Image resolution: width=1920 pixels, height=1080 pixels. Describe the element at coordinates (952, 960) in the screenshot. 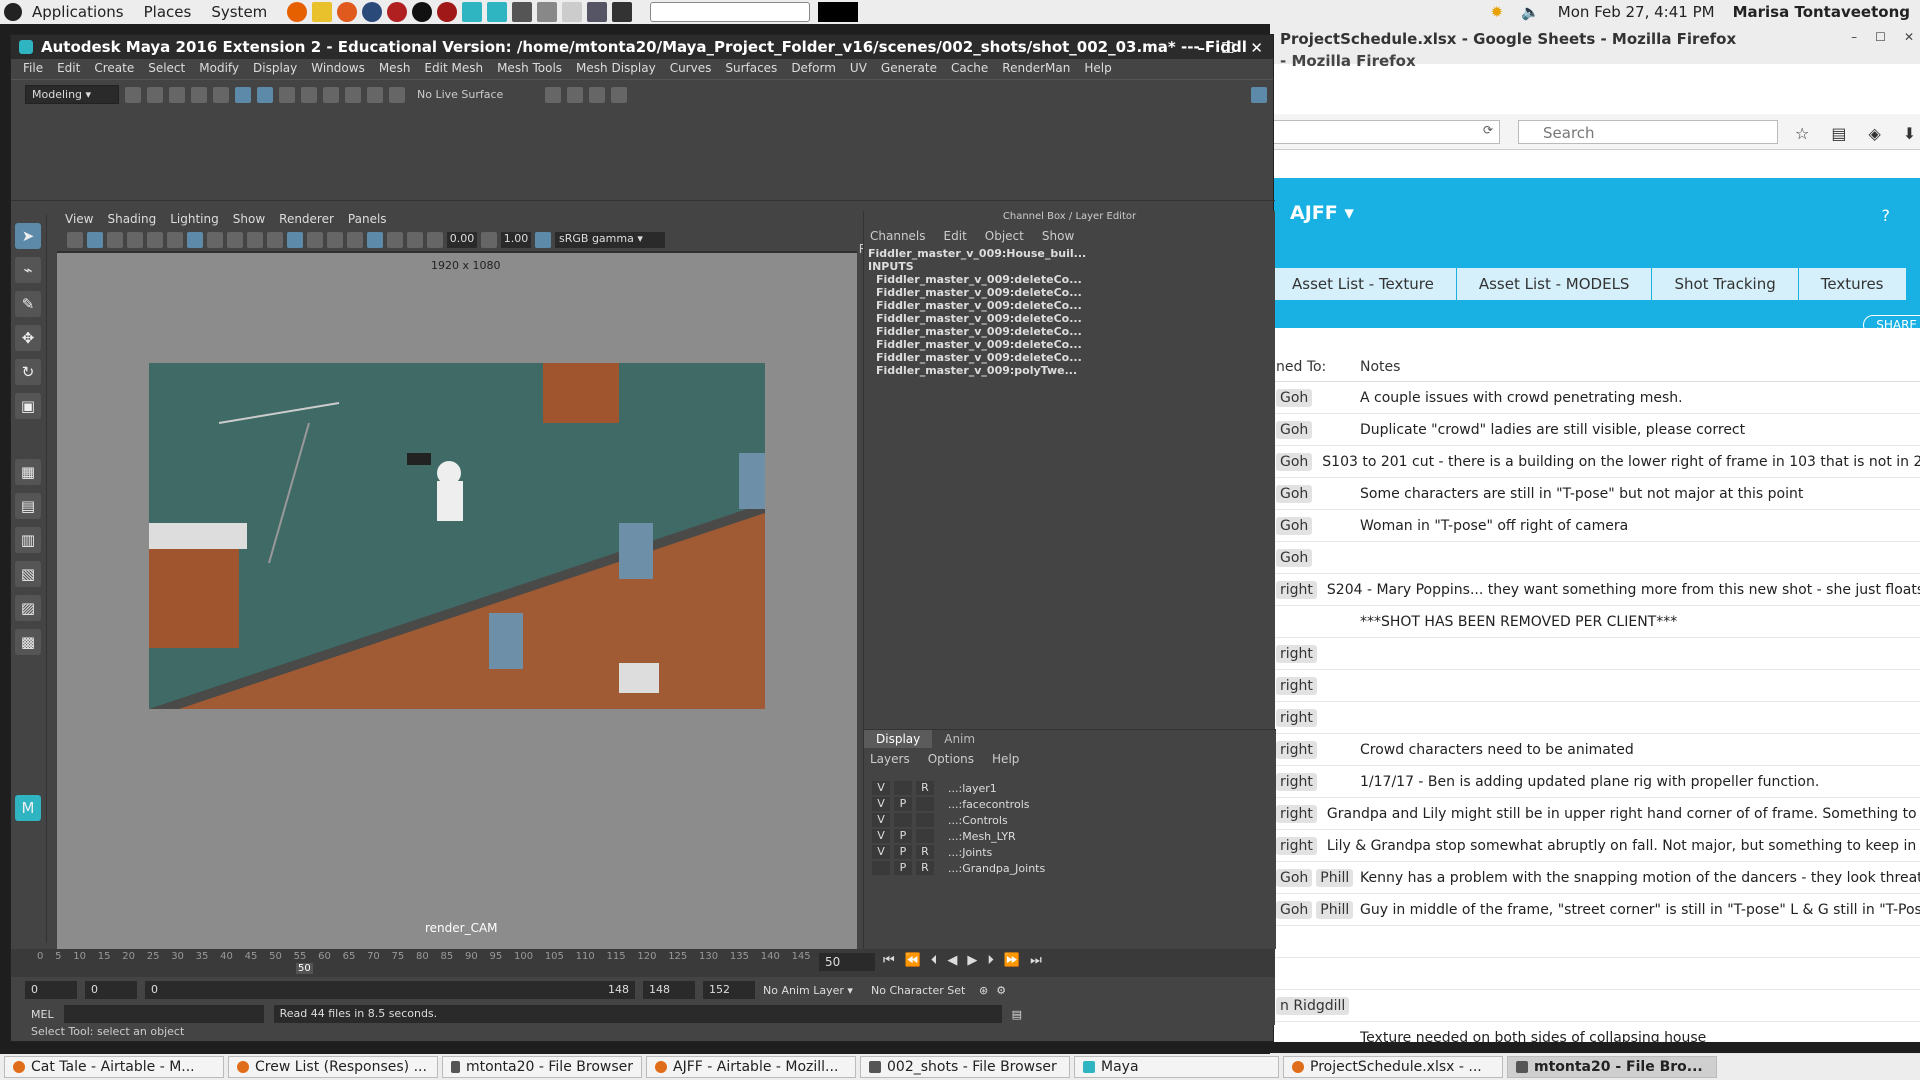

I see `play-backward-icon: ◀` at that location.